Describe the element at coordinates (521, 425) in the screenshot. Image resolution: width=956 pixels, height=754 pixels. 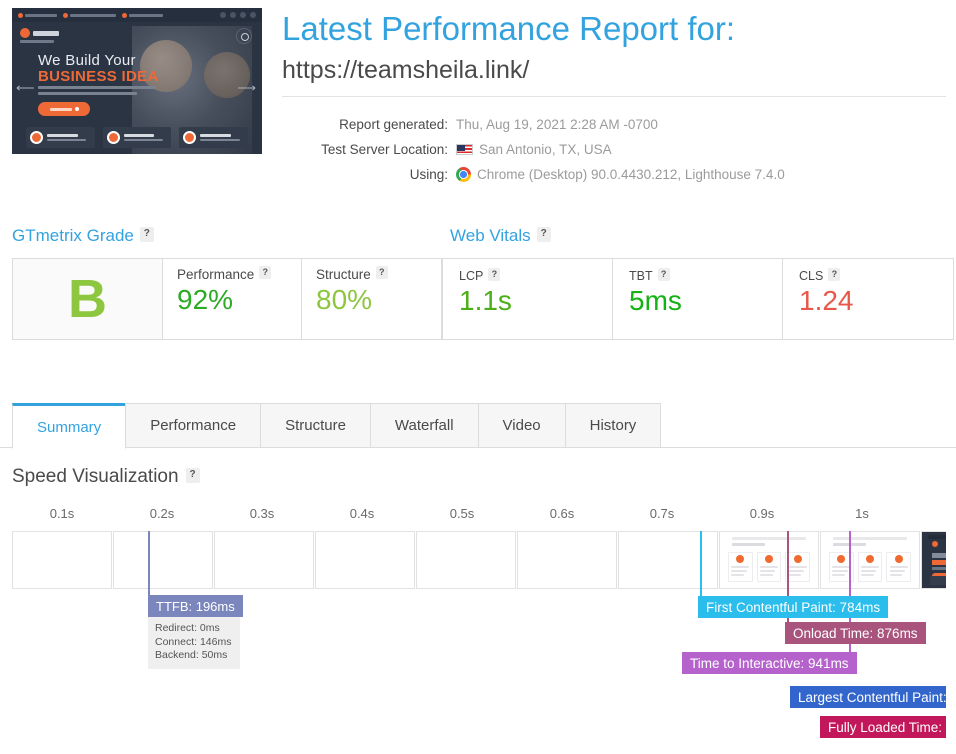
I see `tab-video: Video` at that location.